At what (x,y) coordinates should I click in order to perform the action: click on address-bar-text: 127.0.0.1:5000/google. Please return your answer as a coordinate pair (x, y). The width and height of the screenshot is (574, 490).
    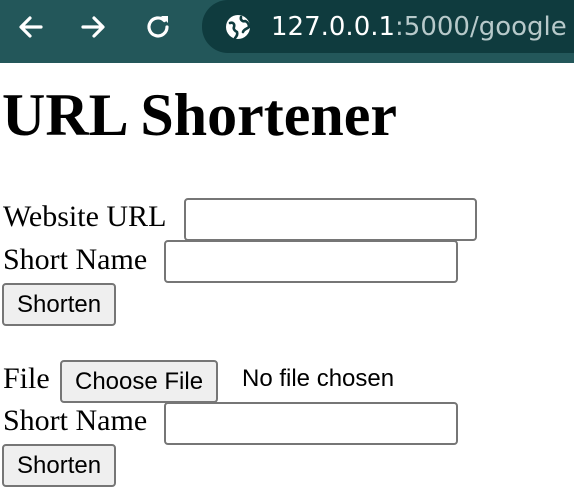
    Looking at the image, I should click on (419, 27).